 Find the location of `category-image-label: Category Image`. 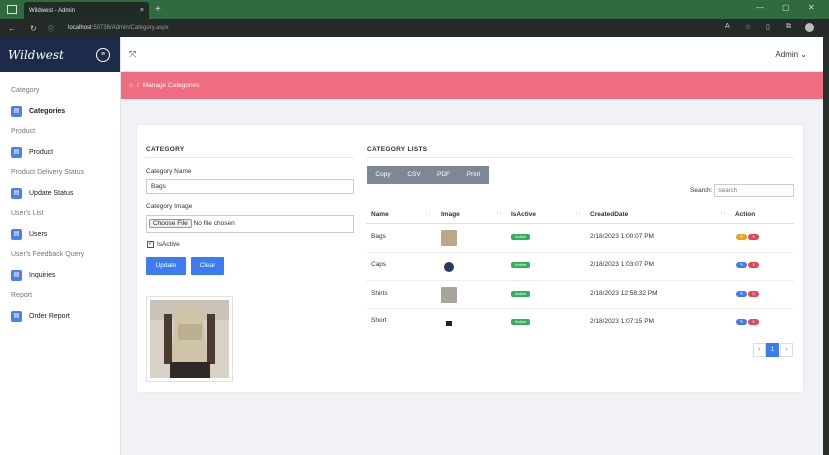

category-image-label: Category Image is located at coordinates (169, 206).